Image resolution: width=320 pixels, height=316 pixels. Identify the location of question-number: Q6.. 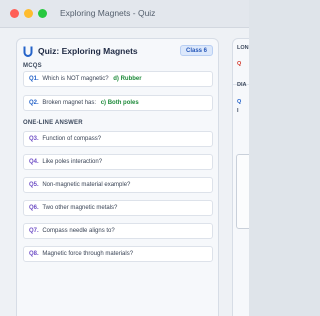
(34, 208).